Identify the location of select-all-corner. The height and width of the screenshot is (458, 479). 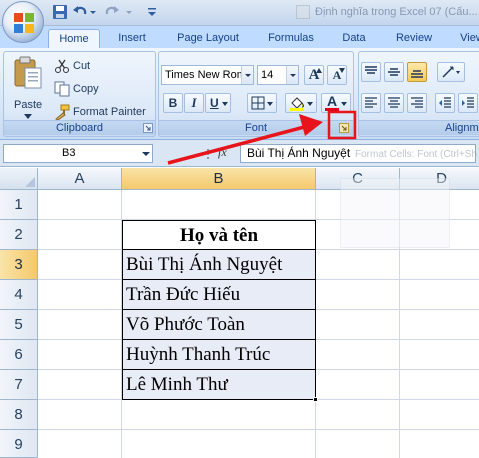
(19, 179).